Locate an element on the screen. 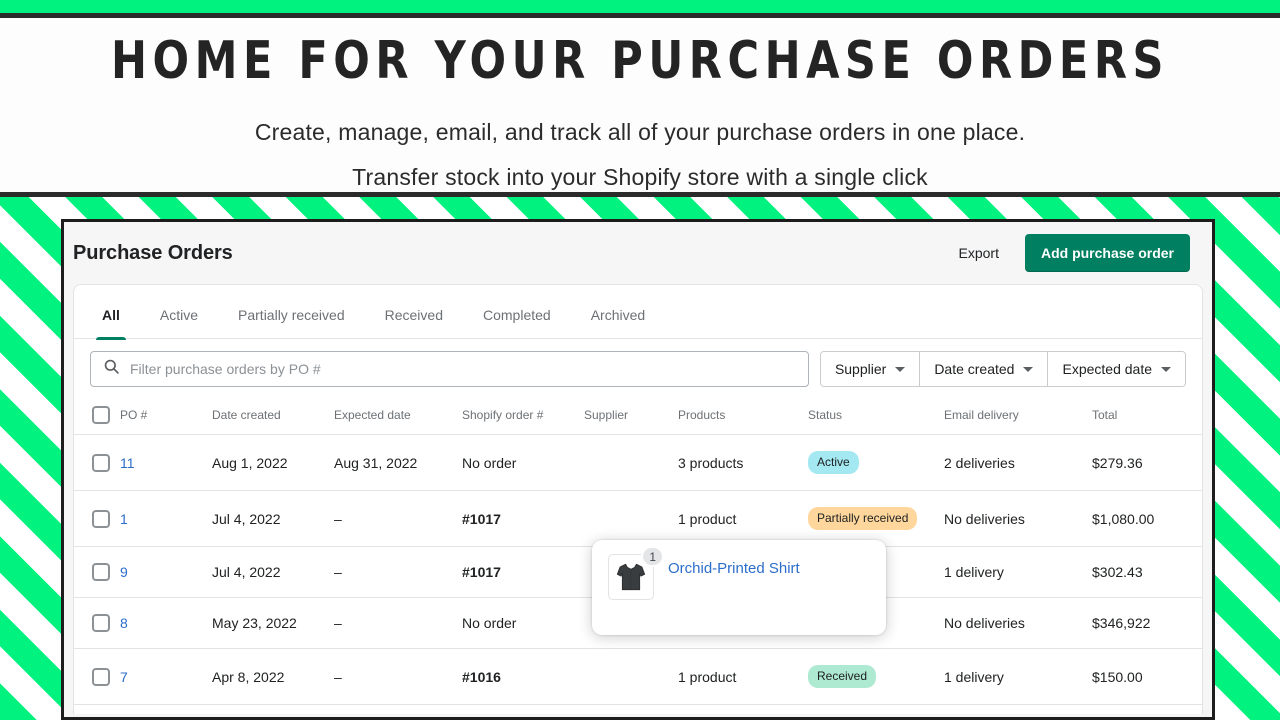  column-header-supplier: Supplier is located at coordinates (631, 416).